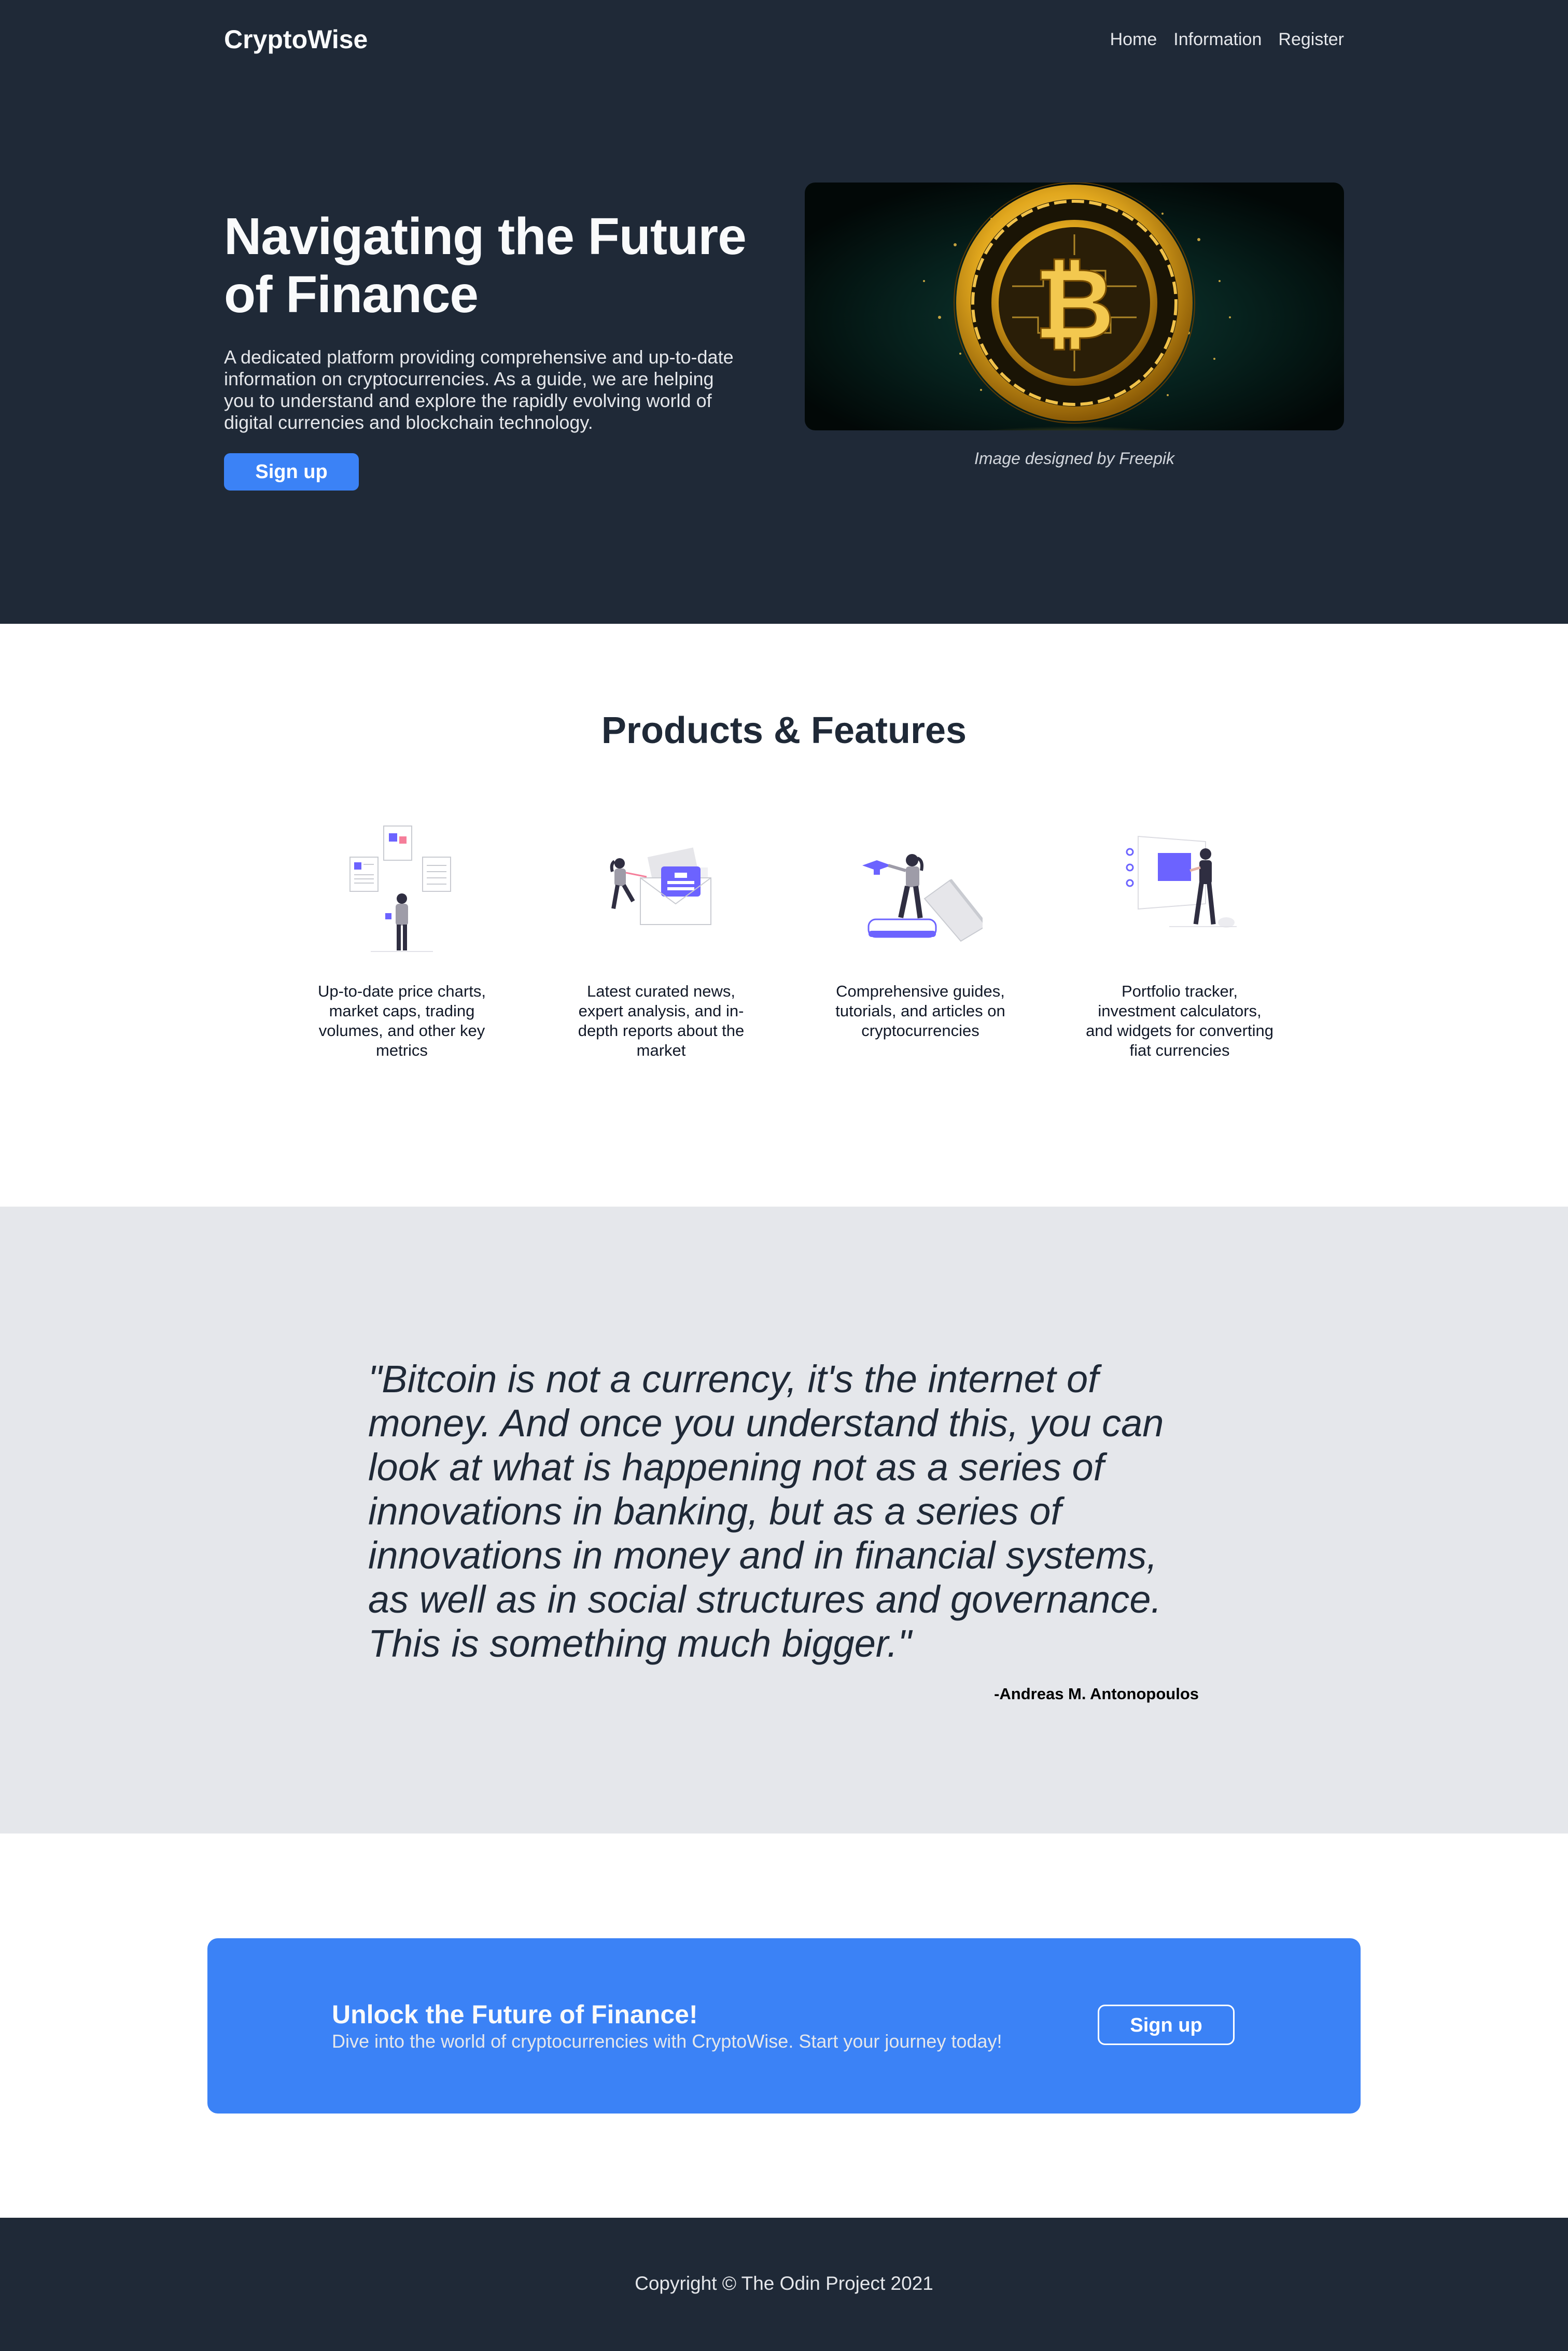 Image resolution: width=1568 pixels, height=2351 pixels. I want to click on site-logo: CryptoWise, so click(296, 39).